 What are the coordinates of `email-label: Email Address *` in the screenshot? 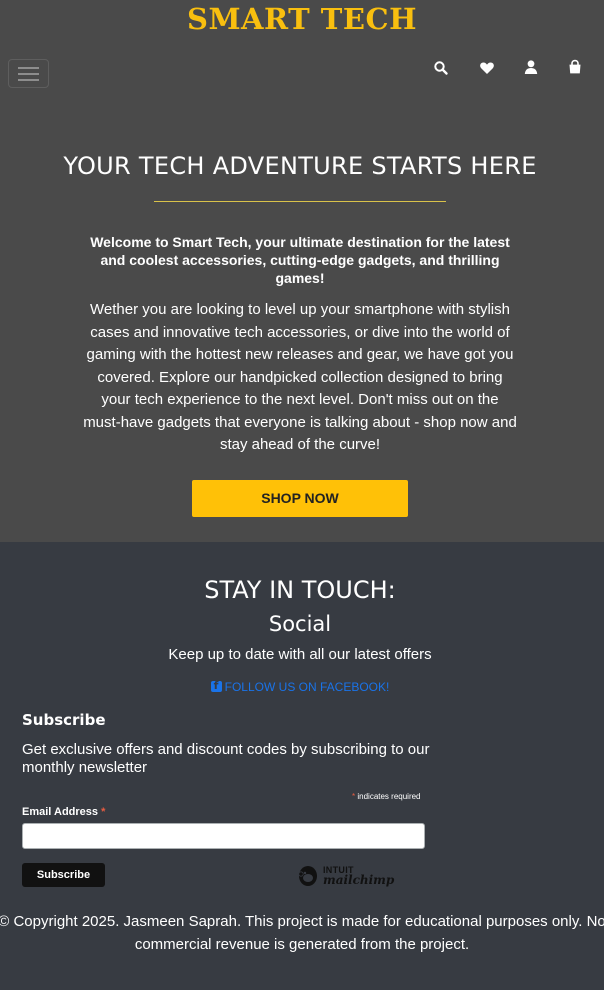 It's located at (63, 812).